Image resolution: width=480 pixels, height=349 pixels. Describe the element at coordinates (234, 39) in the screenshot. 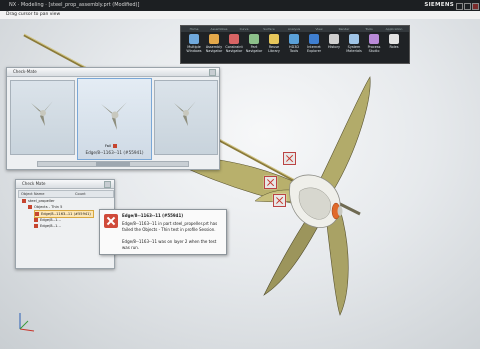

I see `constraint-icon` at that location.